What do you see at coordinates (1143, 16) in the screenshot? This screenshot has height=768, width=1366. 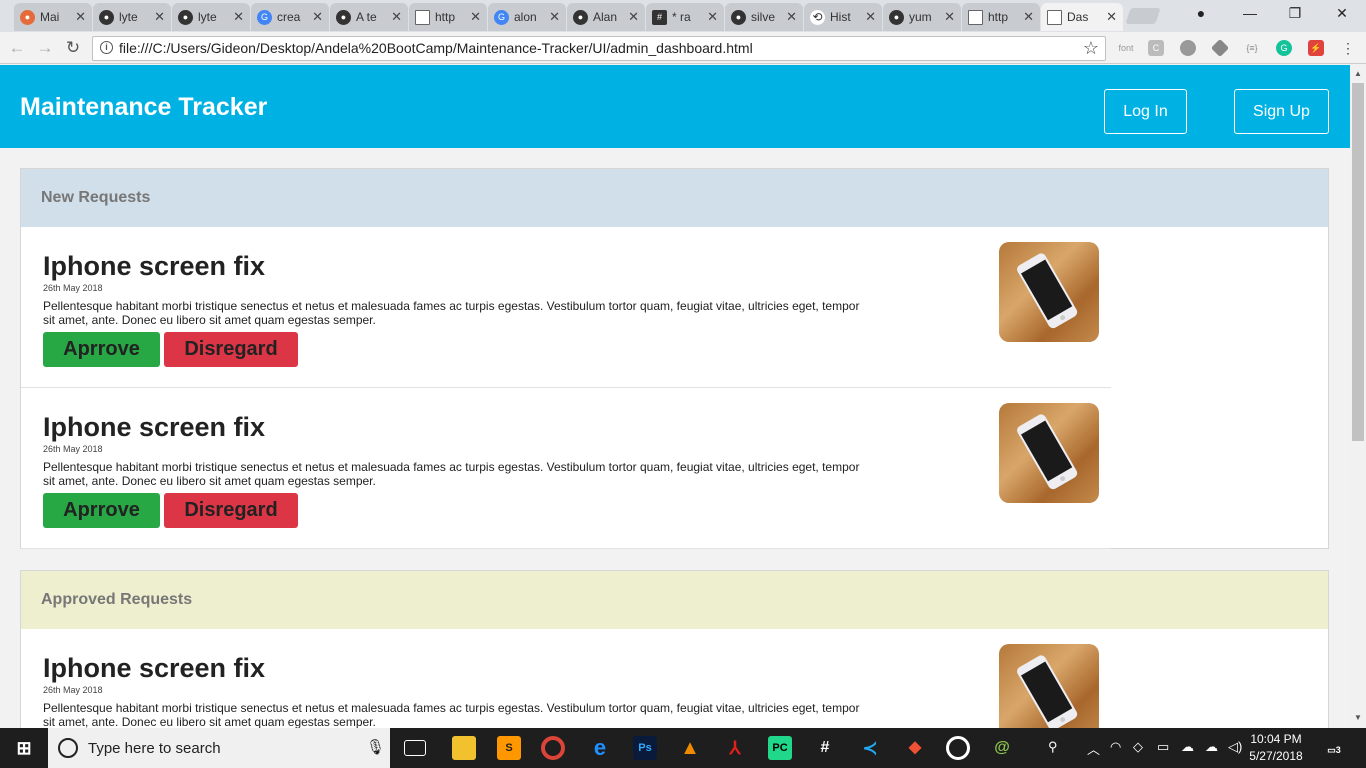 I see `new-tab-button` at bounding box center [1143, 16].